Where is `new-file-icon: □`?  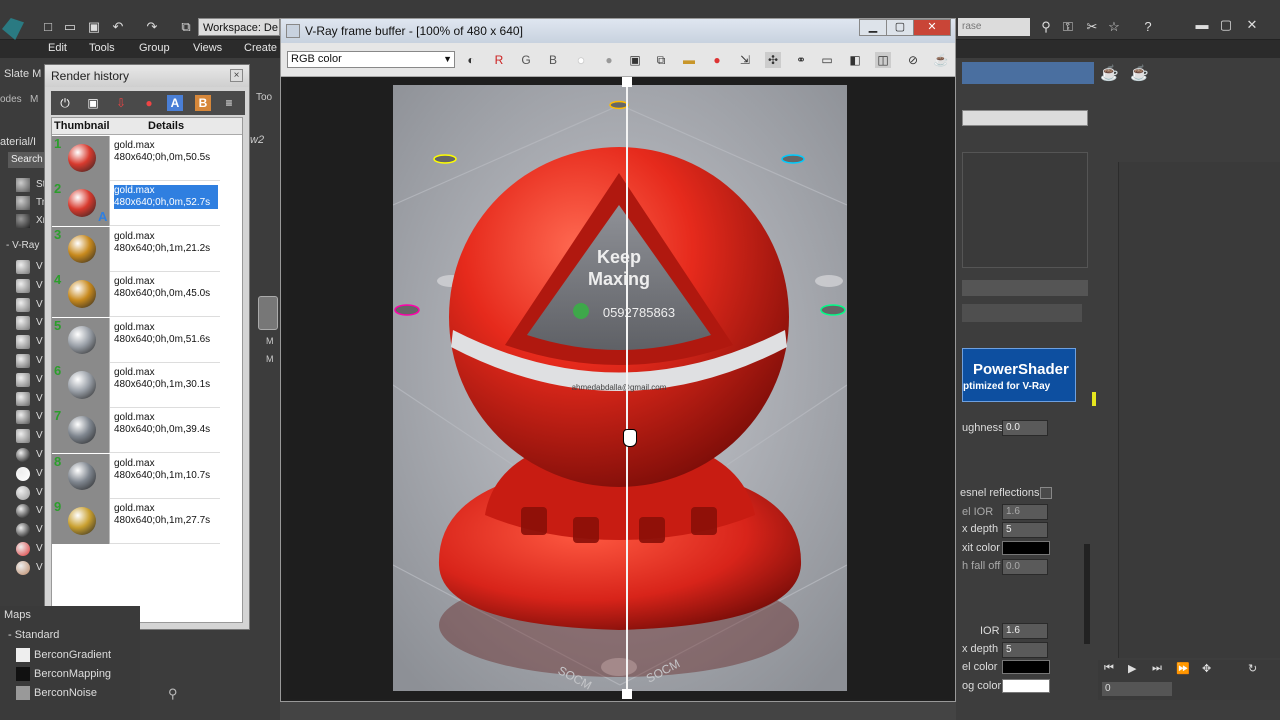
new-file-icon: □ is located at coordinates (48, 27).